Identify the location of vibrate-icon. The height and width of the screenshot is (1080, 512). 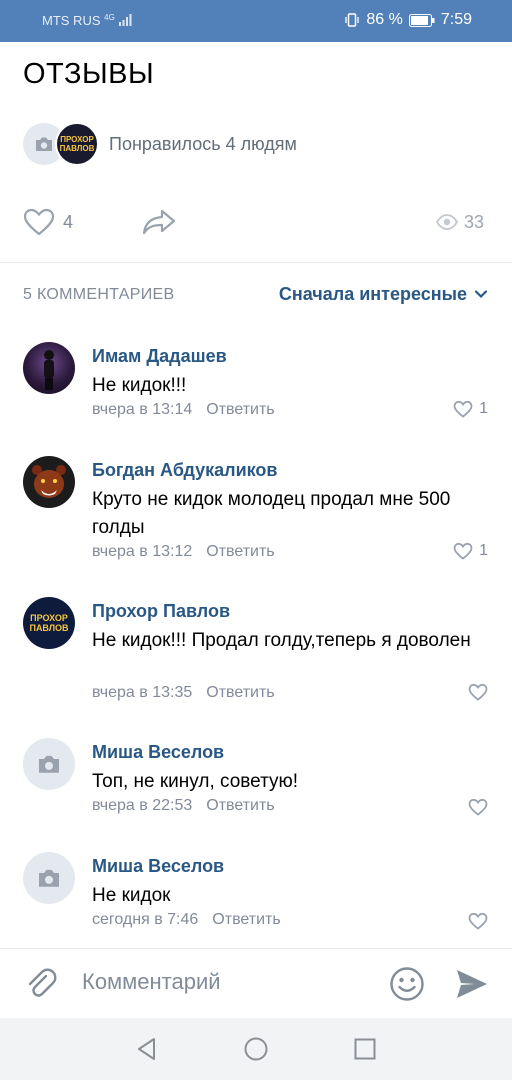
(352, 20).